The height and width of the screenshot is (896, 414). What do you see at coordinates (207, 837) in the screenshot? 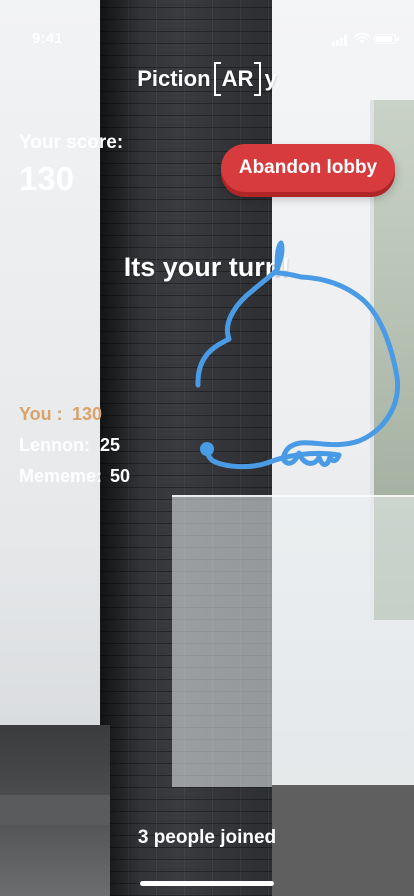
I see `players-joined-count: 3 people joined` at bounding box center [207, 837].